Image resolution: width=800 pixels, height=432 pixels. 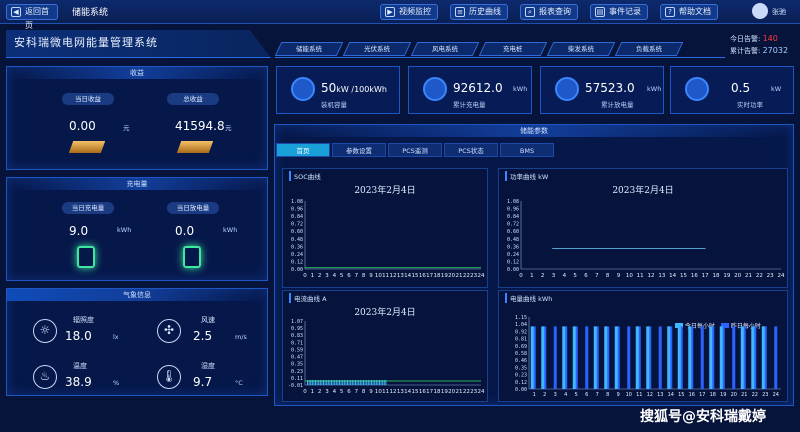 What do you see at coordinates (703, 417) in the screenshot?
I see `watermark: 搜狐号@安科瑞戴婷` at bounding box center [703, 417].